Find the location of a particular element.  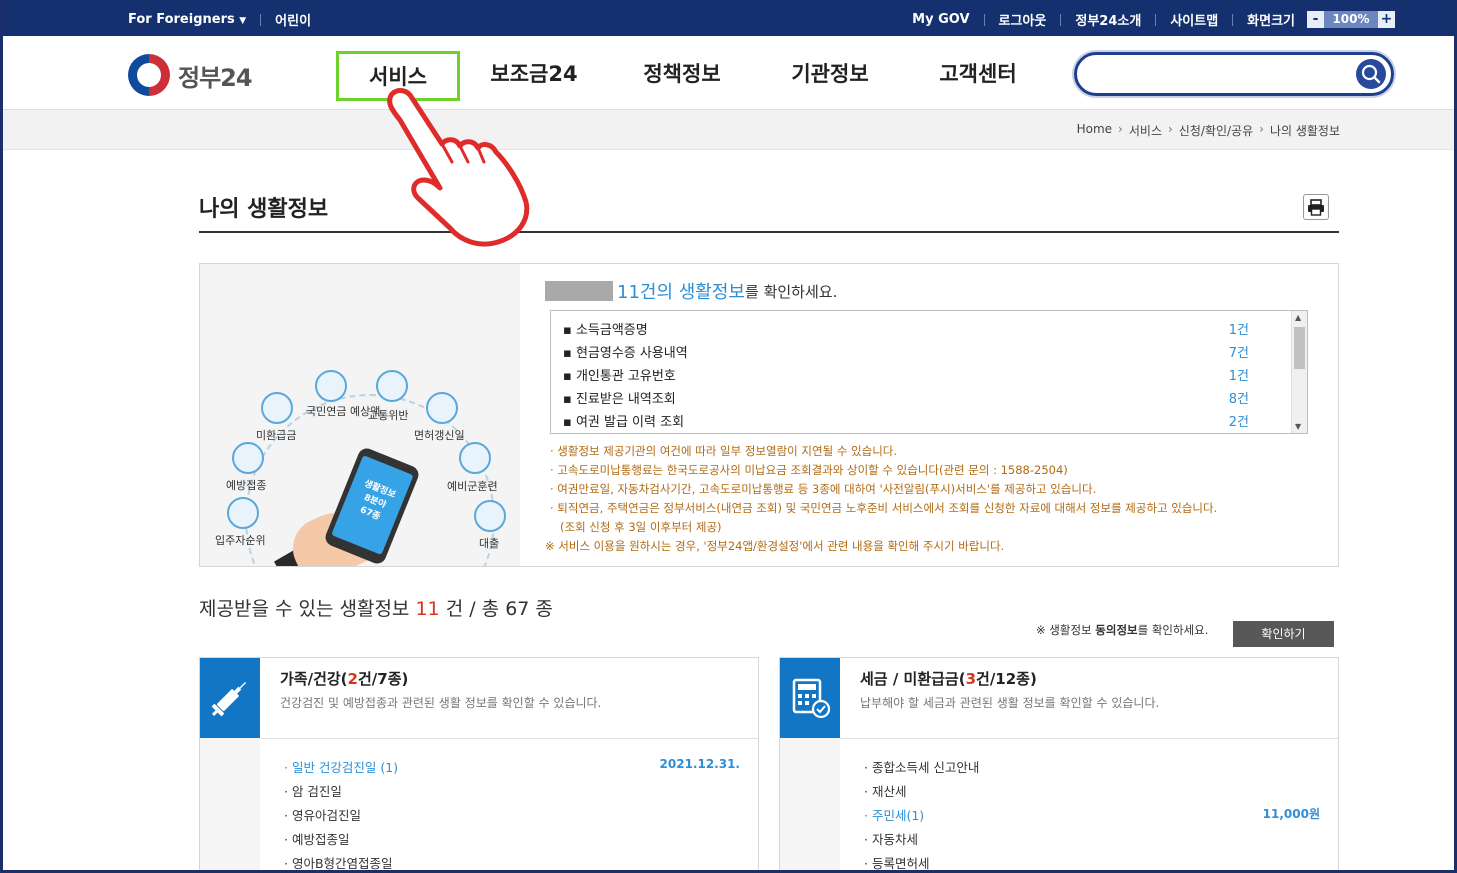

zoom-in-button: + is located at coordinates (1386, 19).